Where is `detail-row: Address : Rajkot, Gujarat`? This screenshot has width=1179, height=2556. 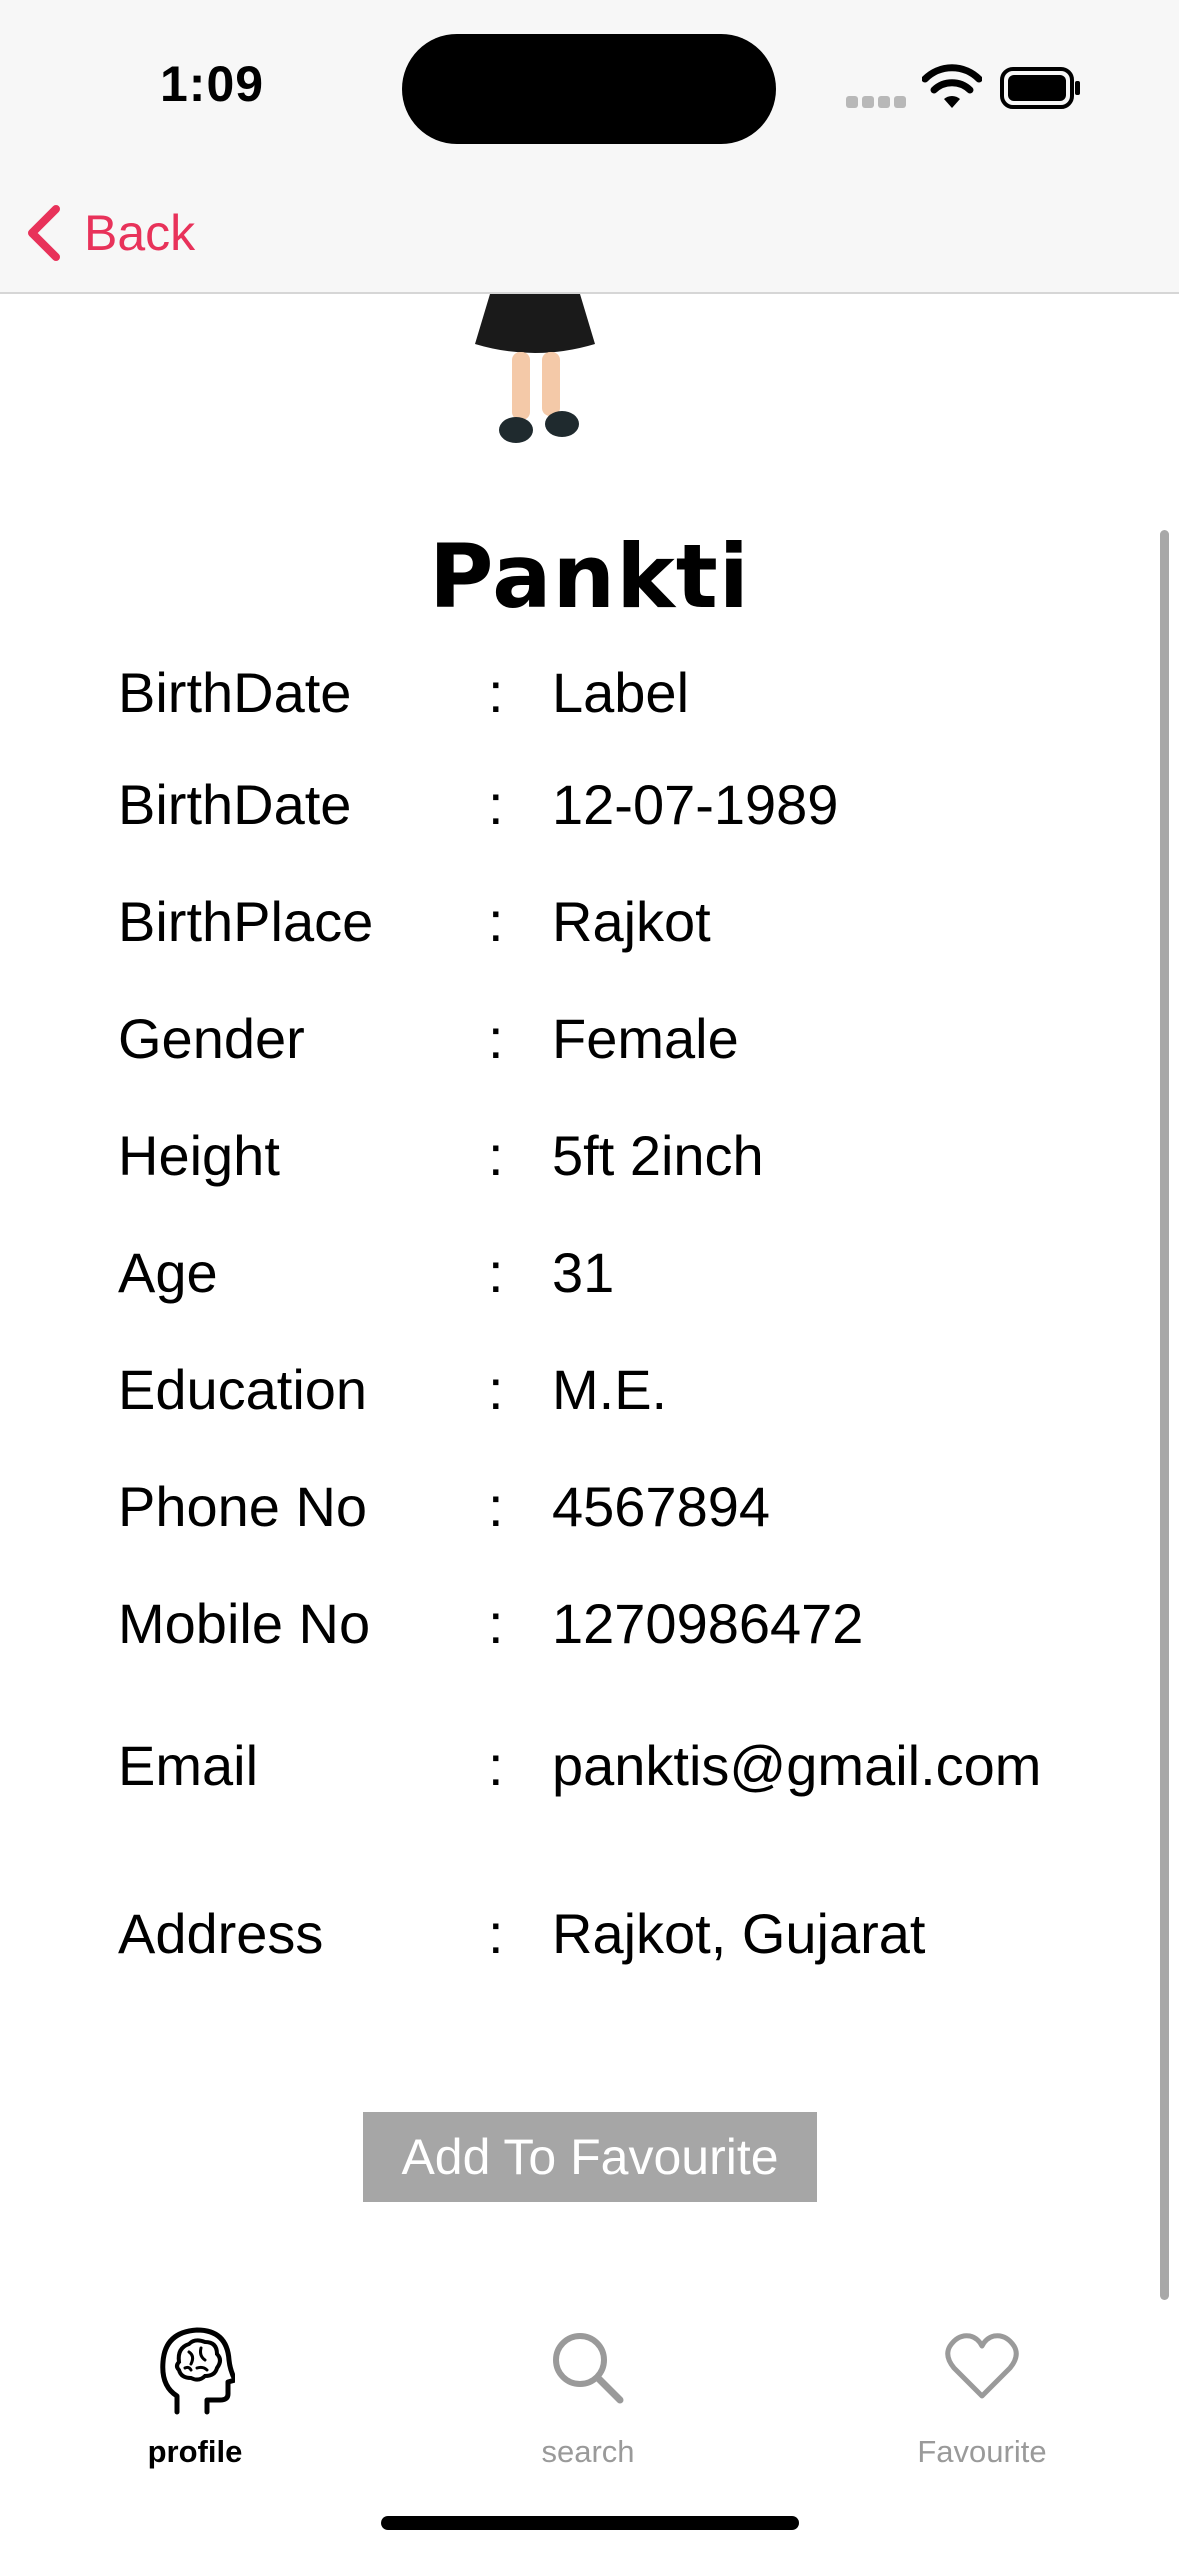 detail-row: Address : Rajkot, Gujarat is located at coordinates (589, 1934).